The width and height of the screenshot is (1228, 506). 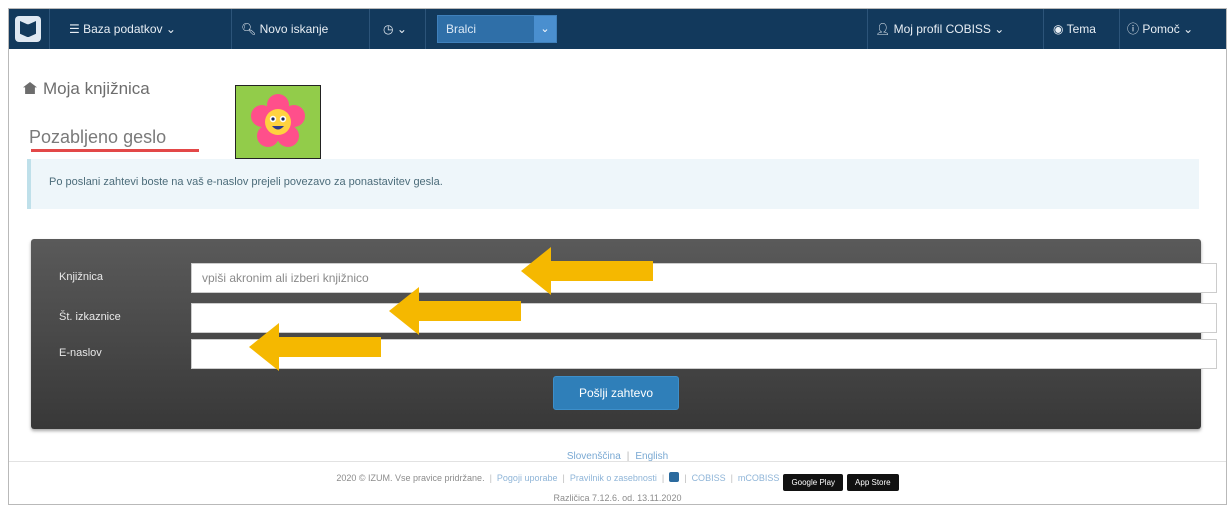 I want to click on library-input, so click(x=704, y=278).